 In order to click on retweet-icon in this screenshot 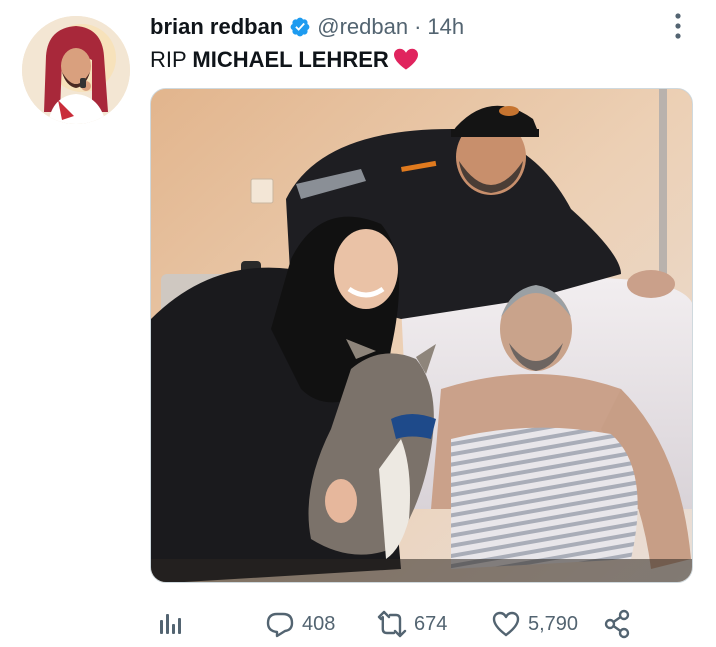, I will do `click(392, 624)`.